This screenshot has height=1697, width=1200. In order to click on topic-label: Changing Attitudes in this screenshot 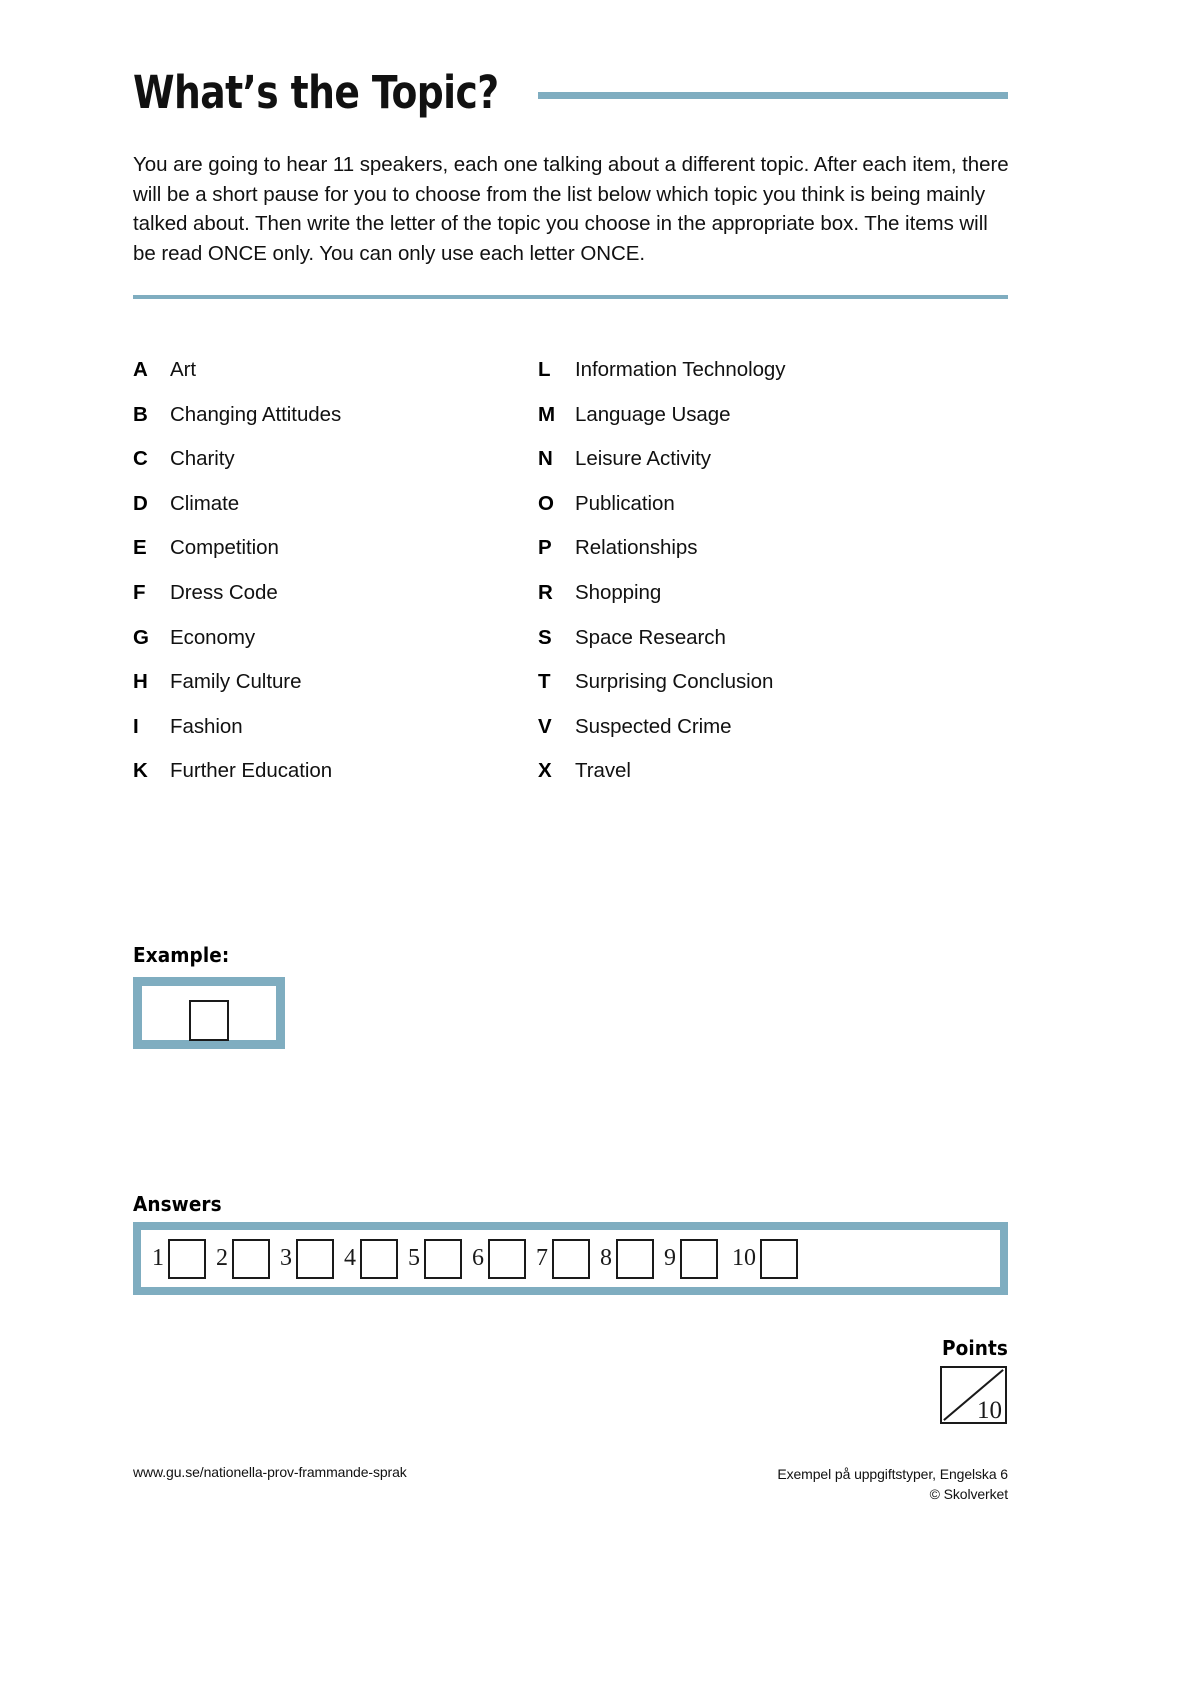, I will do `click(256, 414)`.